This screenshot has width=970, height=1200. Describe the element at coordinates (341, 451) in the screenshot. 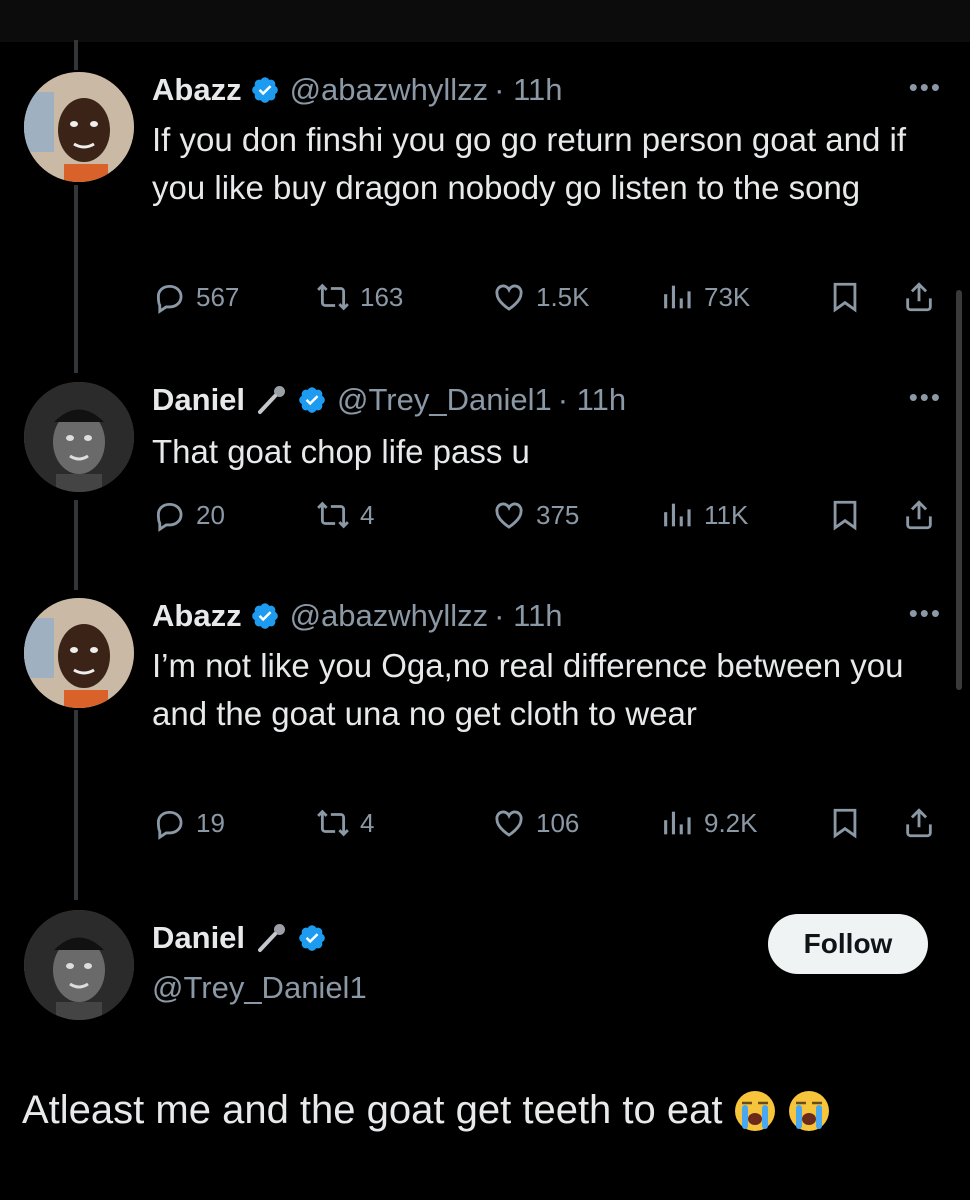

I see `tweet-text: That goat chop life pass u` at that location.